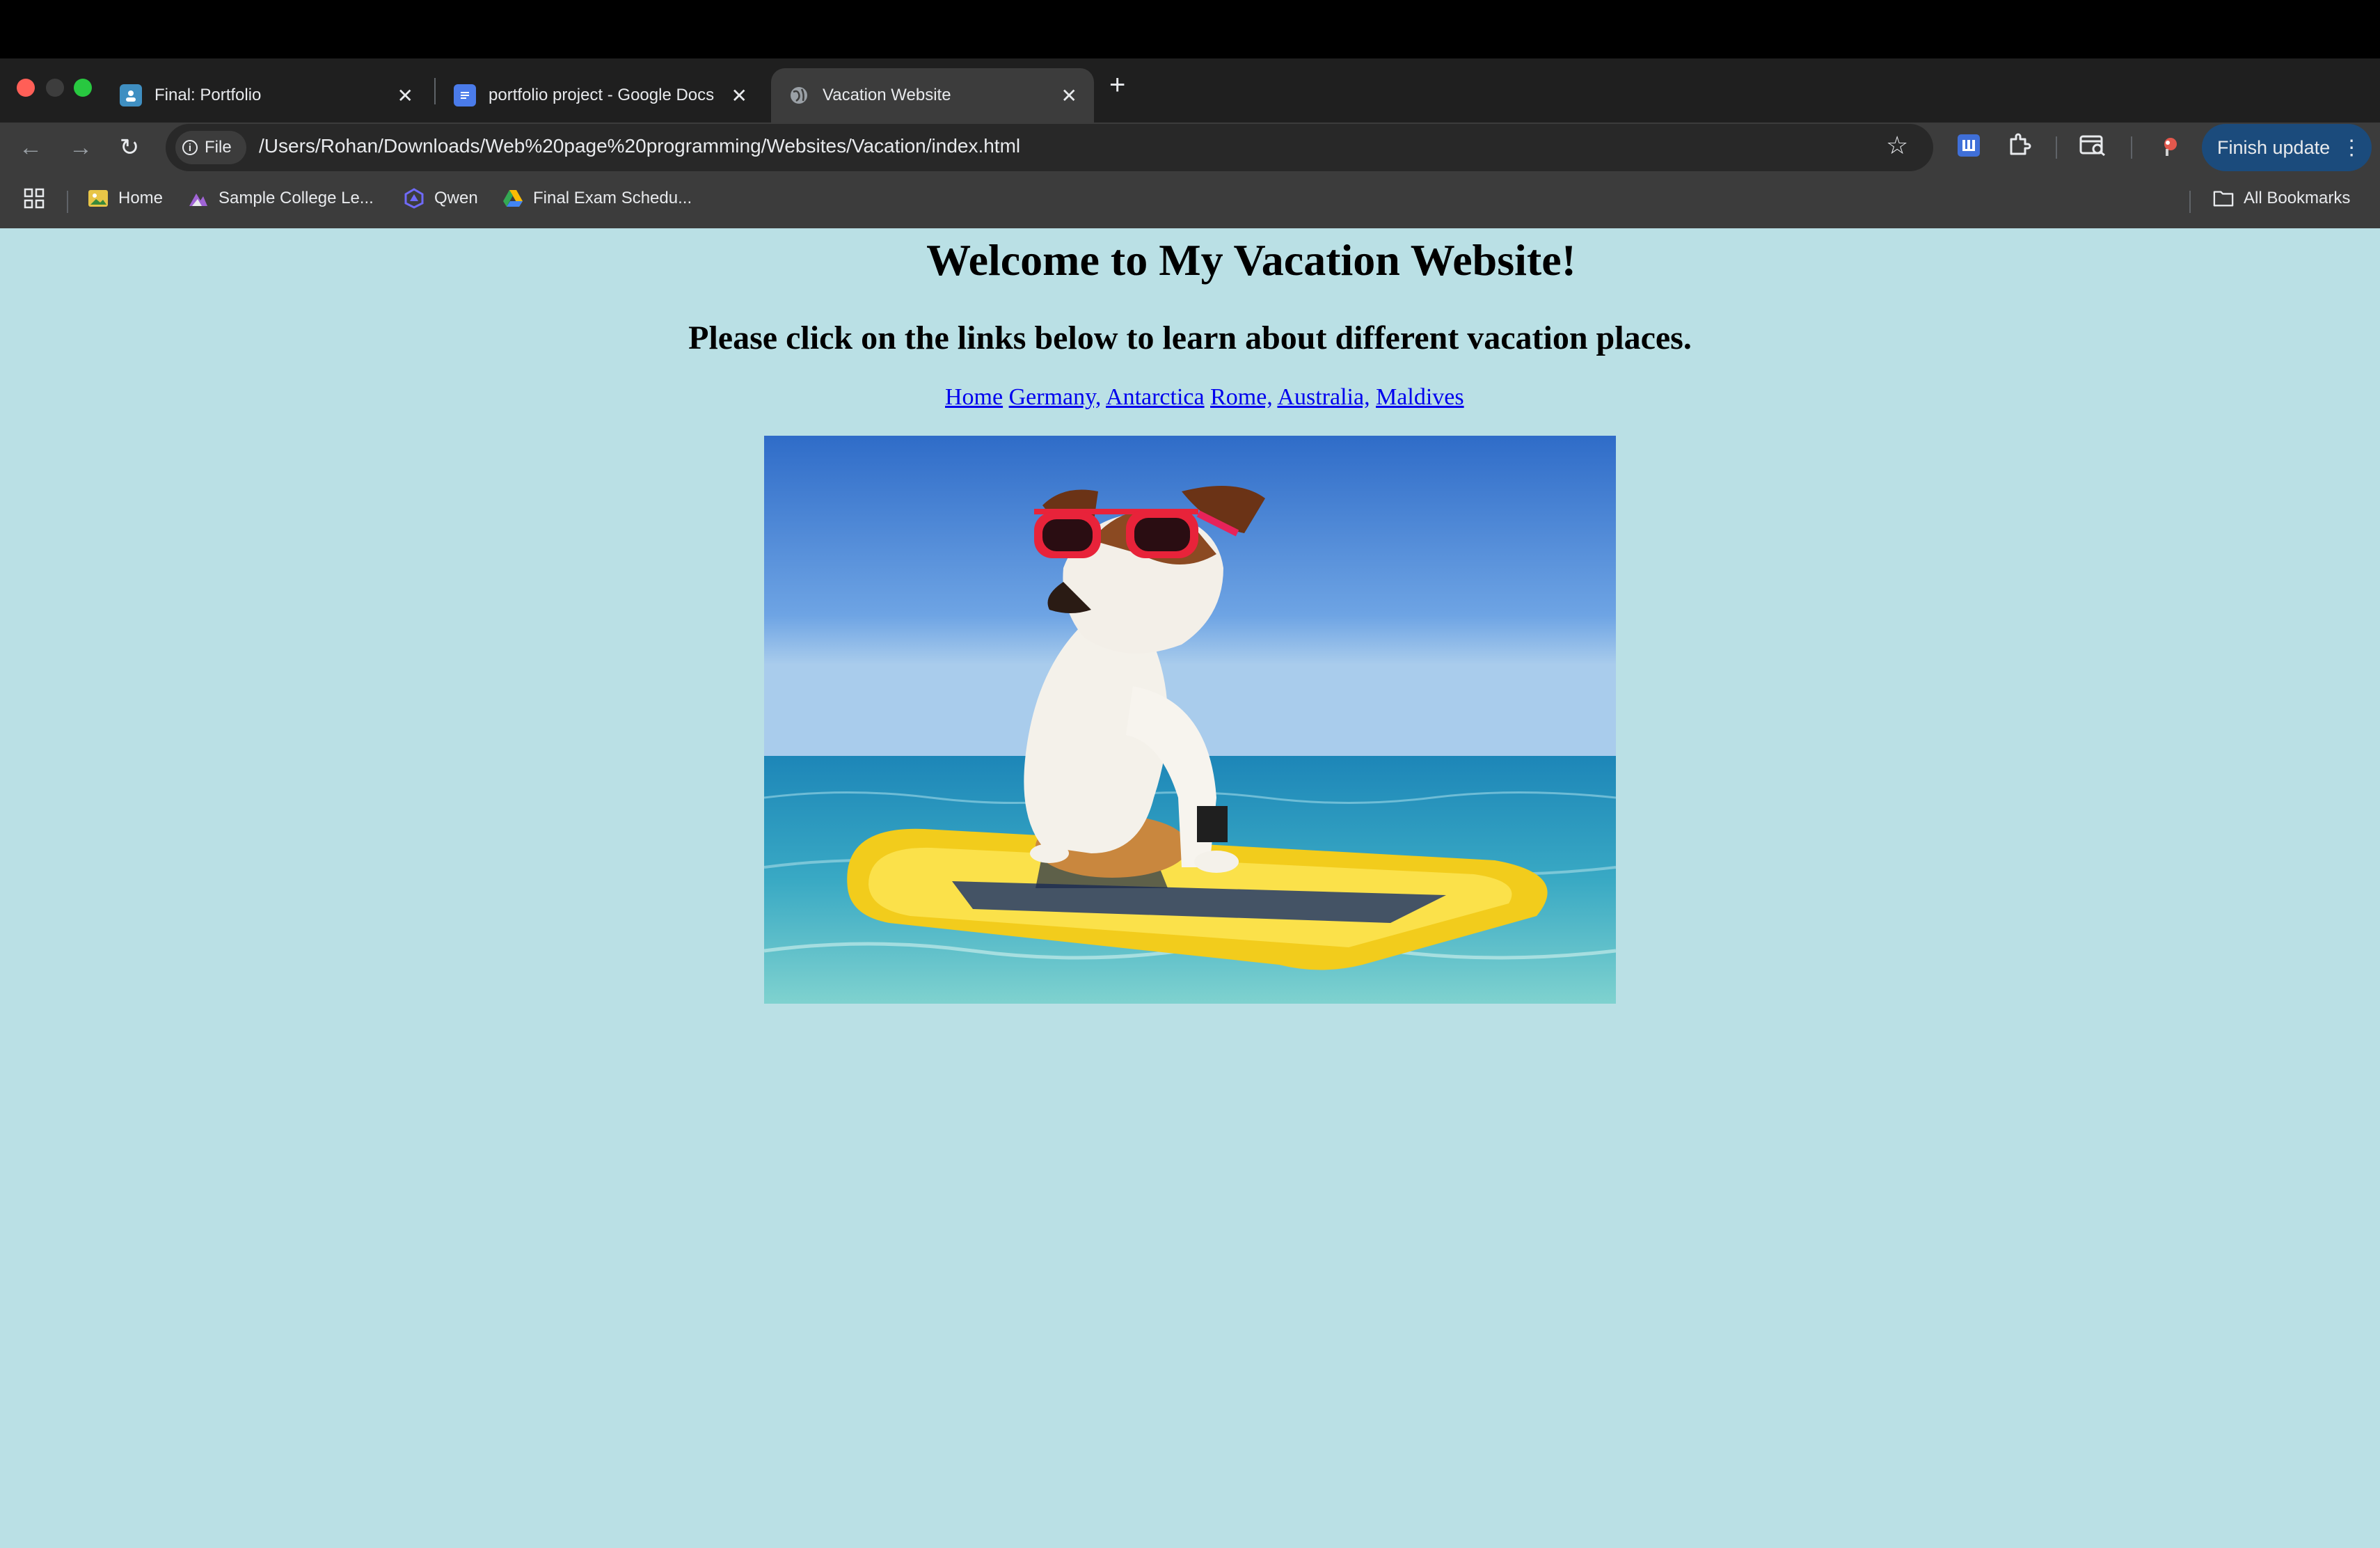 Image resolution: width=2380 pixels, height=1548 pixels. Describe the element at coordinates (415, 198) in the screenshot. I see `qwen-icon` at that location.